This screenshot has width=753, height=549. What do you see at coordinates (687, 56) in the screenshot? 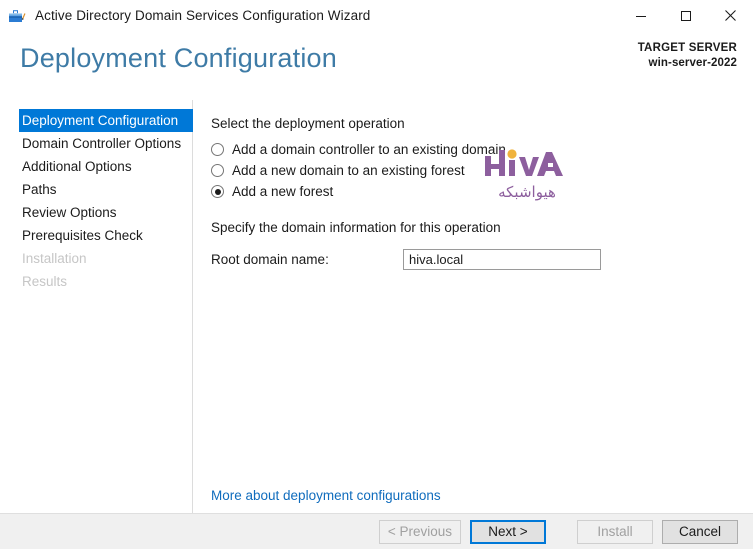
I see `target-server-info: TARGET SERVER win-server-2022` at bounding box center [687, 56].